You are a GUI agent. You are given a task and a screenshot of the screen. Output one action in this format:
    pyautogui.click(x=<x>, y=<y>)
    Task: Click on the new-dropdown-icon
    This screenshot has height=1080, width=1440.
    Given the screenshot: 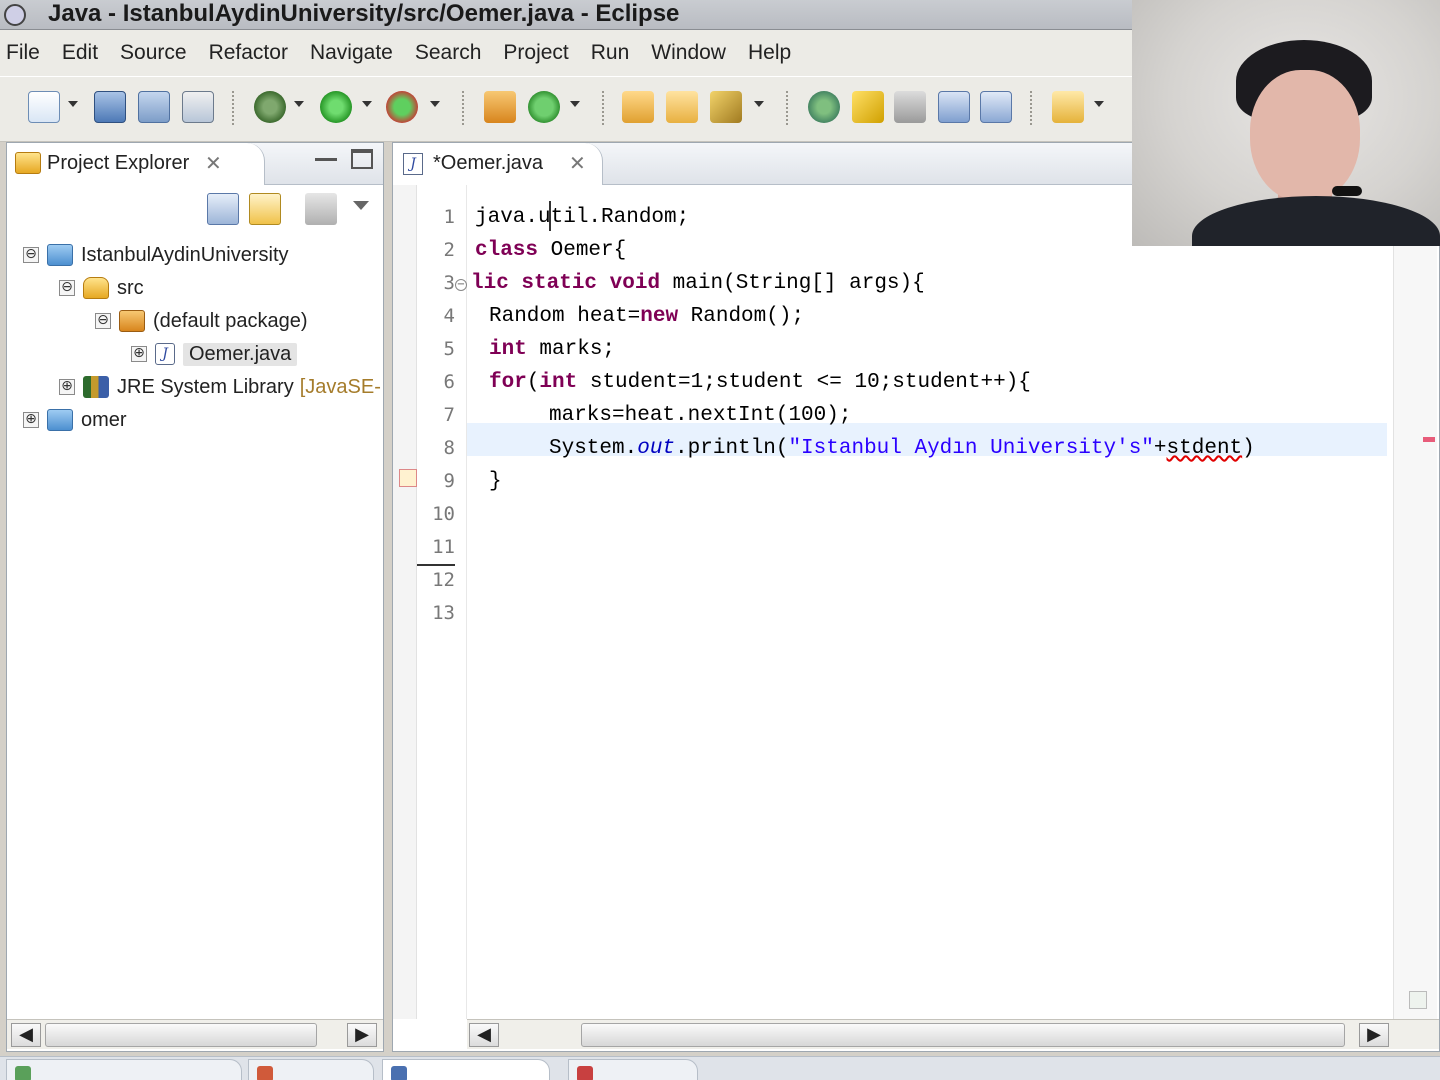 What is the action you would take?
    pyautogui.click(x=73, y=104)
    